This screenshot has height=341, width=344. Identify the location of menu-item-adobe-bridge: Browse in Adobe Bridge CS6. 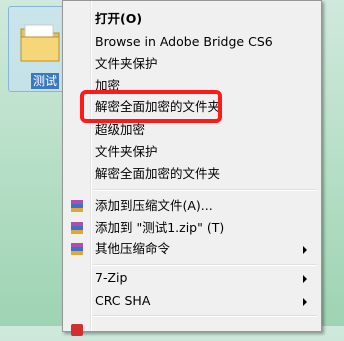
(192, 42).